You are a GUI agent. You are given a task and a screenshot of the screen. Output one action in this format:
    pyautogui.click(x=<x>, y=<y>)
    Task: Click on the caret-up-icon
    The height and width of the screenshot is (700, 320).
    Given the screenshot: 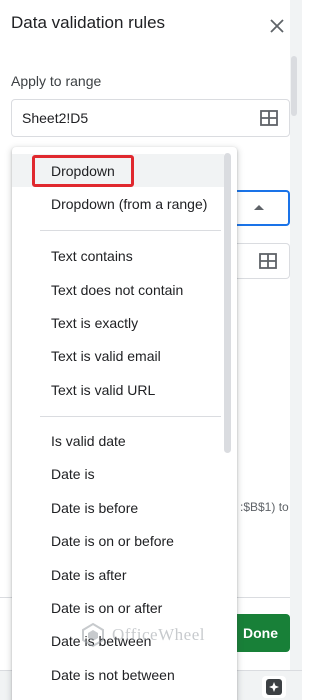 What is the action you would take?
    pyautogui.click(x=259, y=207)
    